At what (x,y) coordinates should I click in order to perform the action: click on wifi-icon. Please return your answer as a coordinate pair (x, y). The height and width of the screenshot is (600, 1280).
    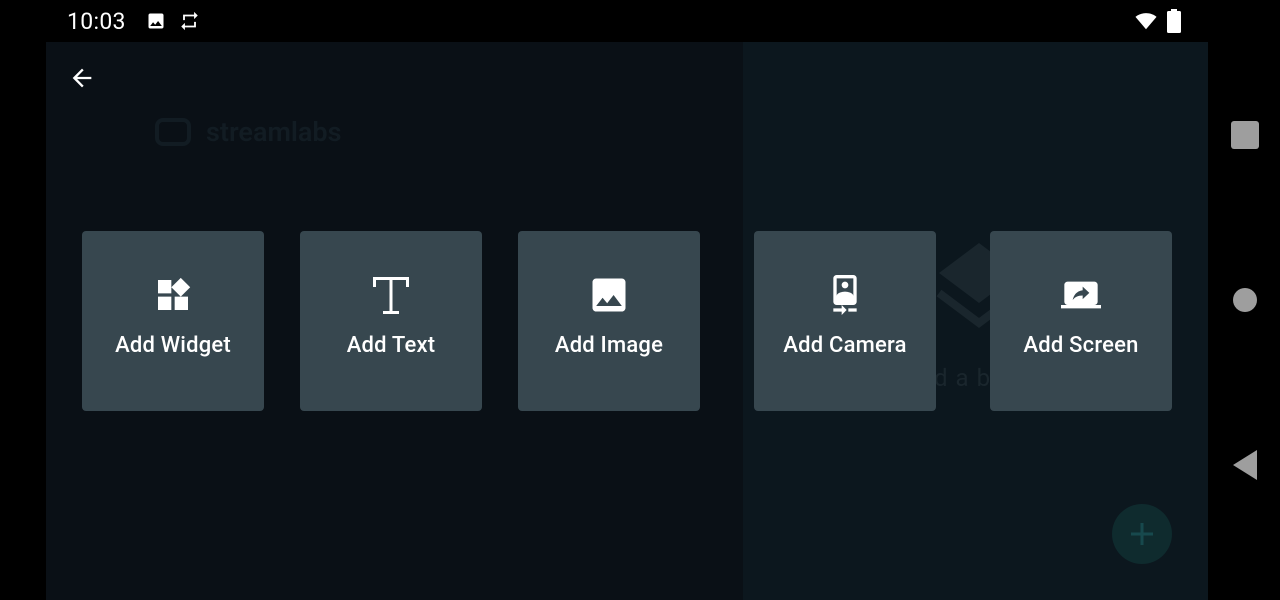
    Looking at the image, I should click on (1146, 23).